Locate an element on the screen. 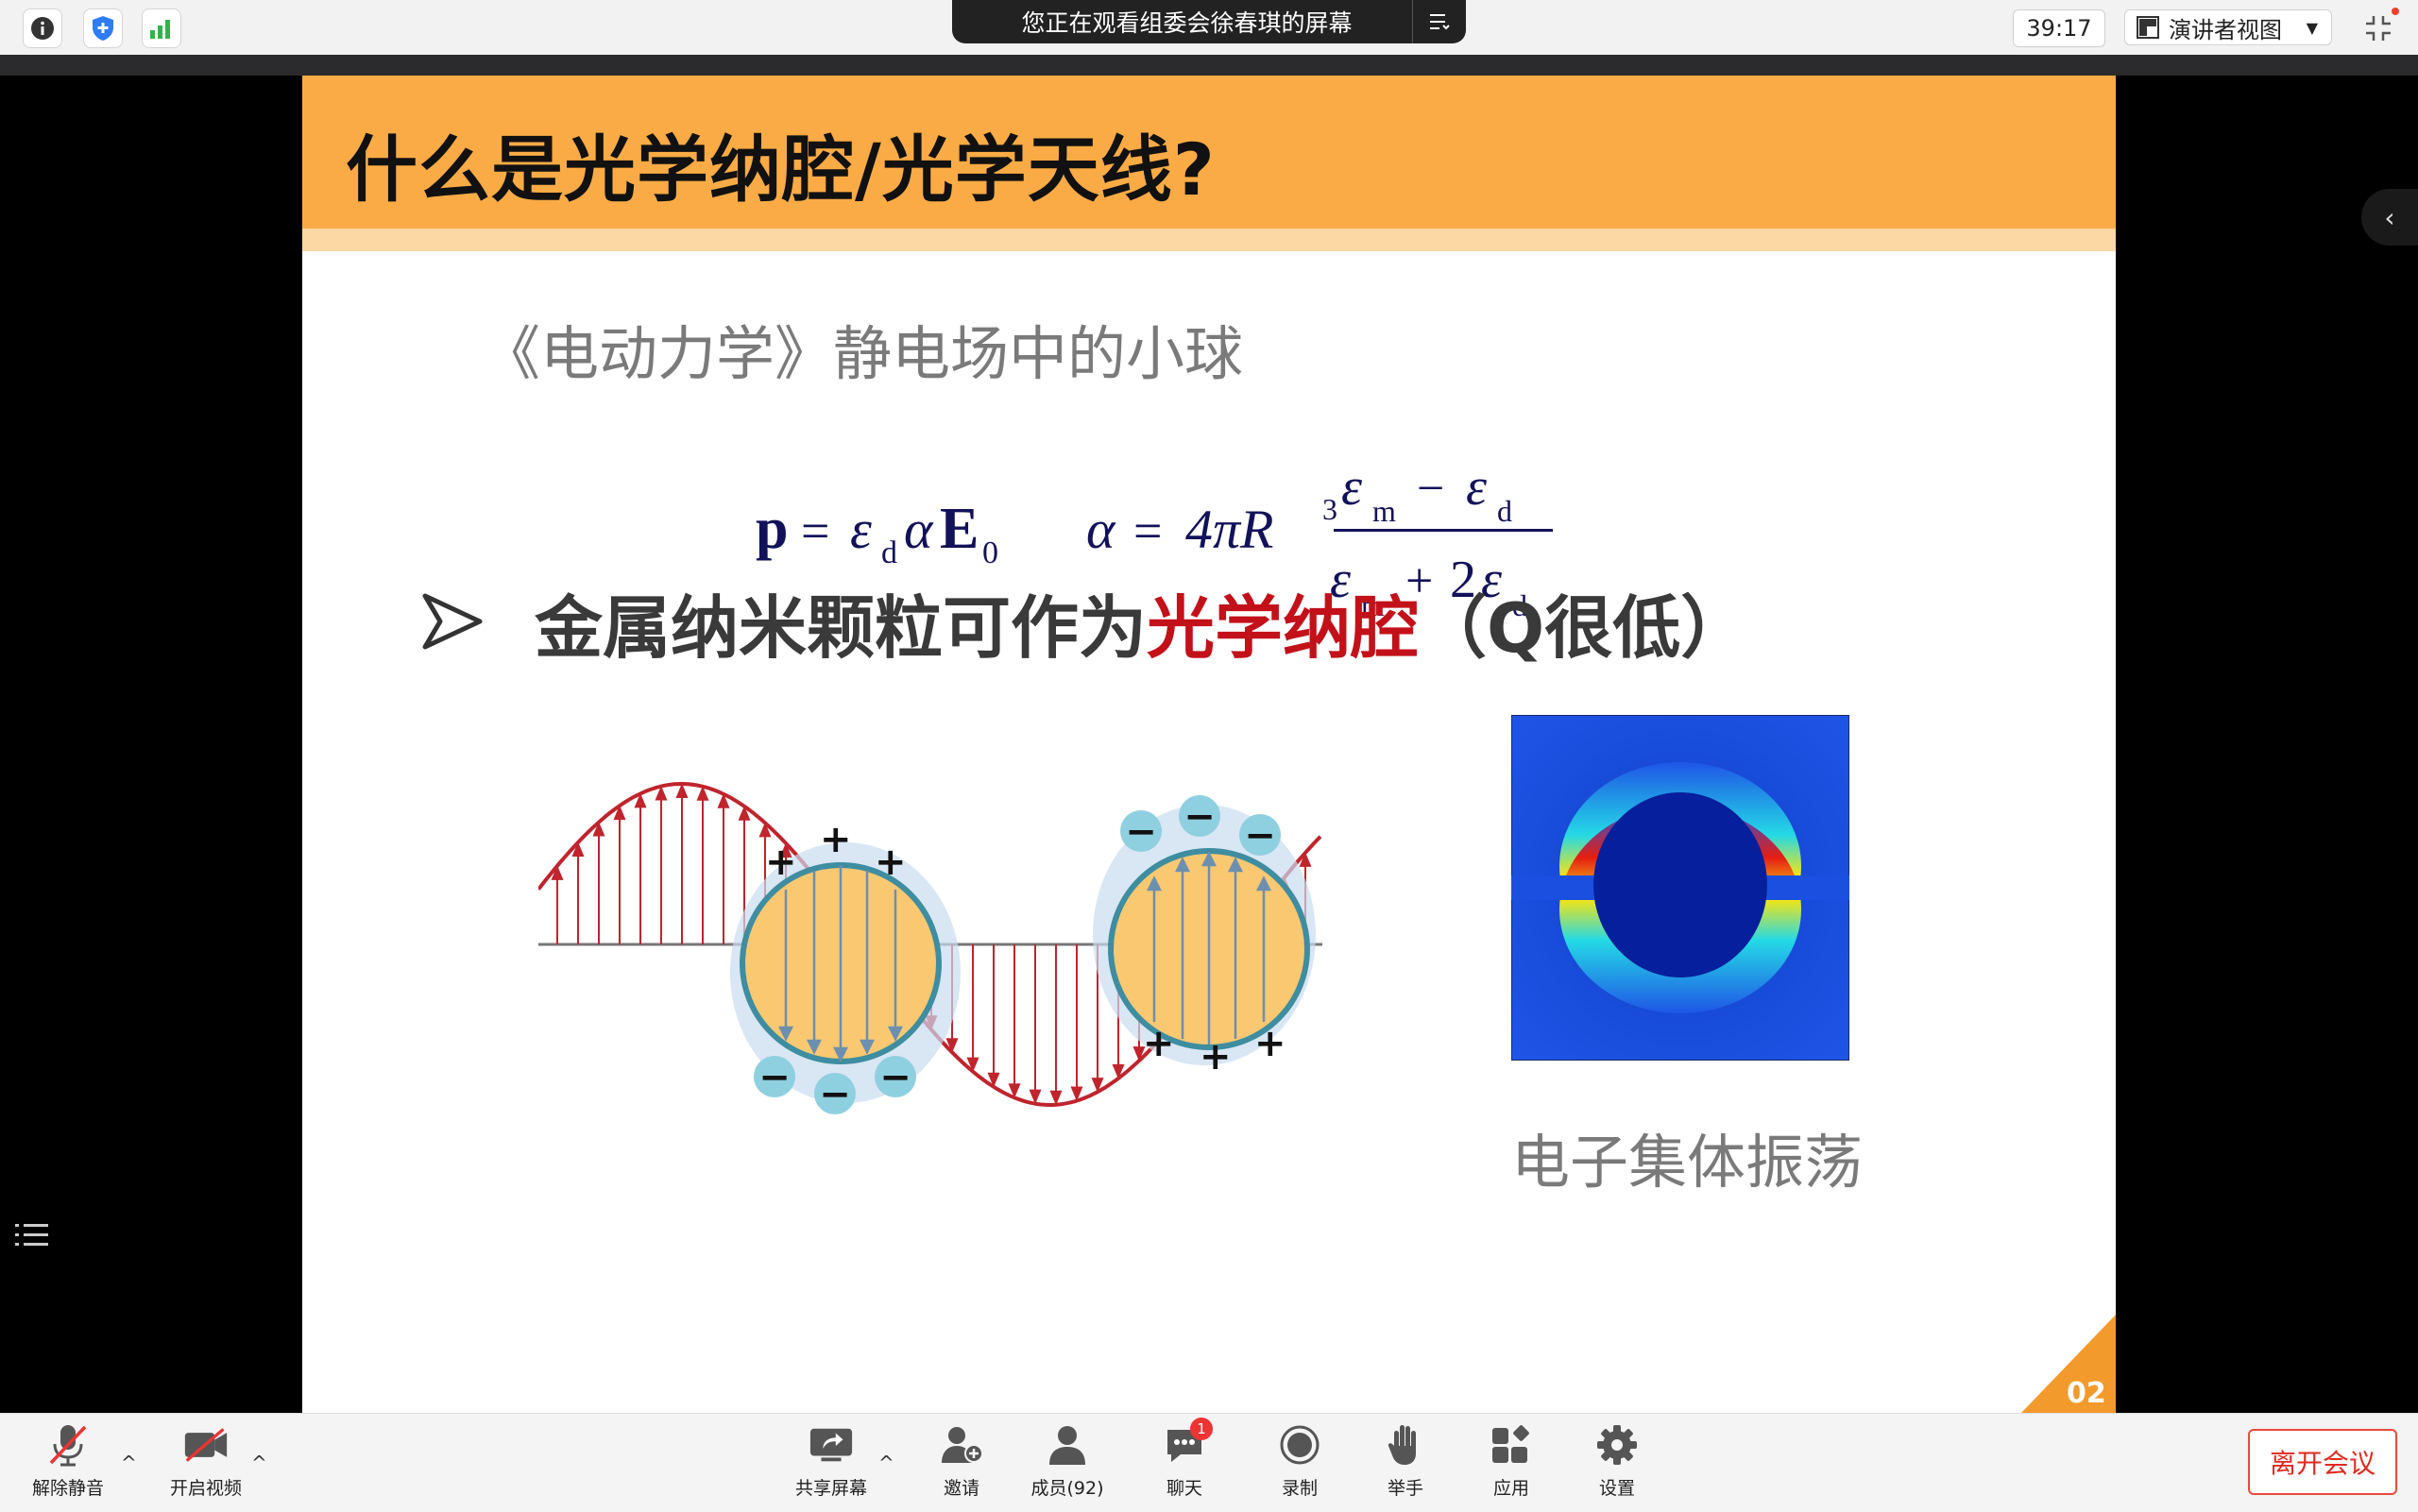  chat-icon: 1 is located at coordinates (1187, 1443).